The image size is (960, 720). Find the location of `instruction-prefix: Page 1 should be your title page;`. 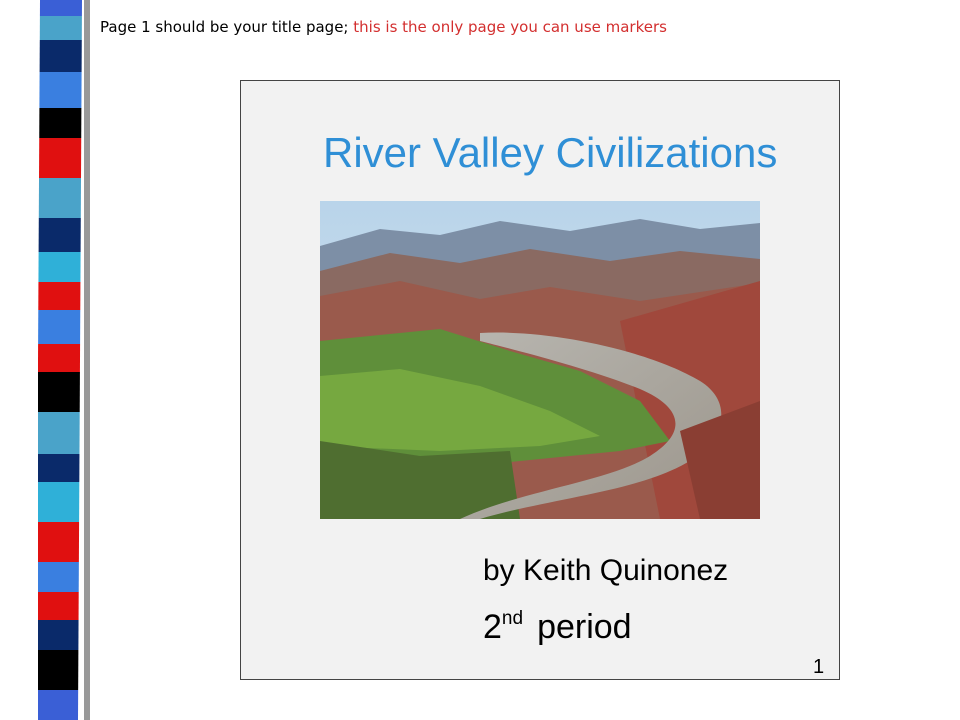

instruction-prefix: Page 1 should be your title page; is located at coordinates (224, 27).